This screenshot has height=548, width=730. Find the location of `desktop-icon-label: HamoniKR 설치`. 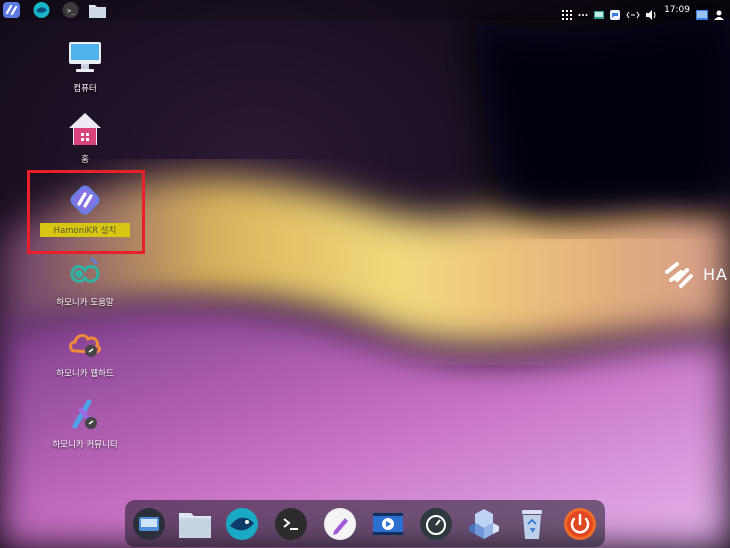

desktop-icon-label: HamoniKR 설치 is located at coordinates (85, 230).